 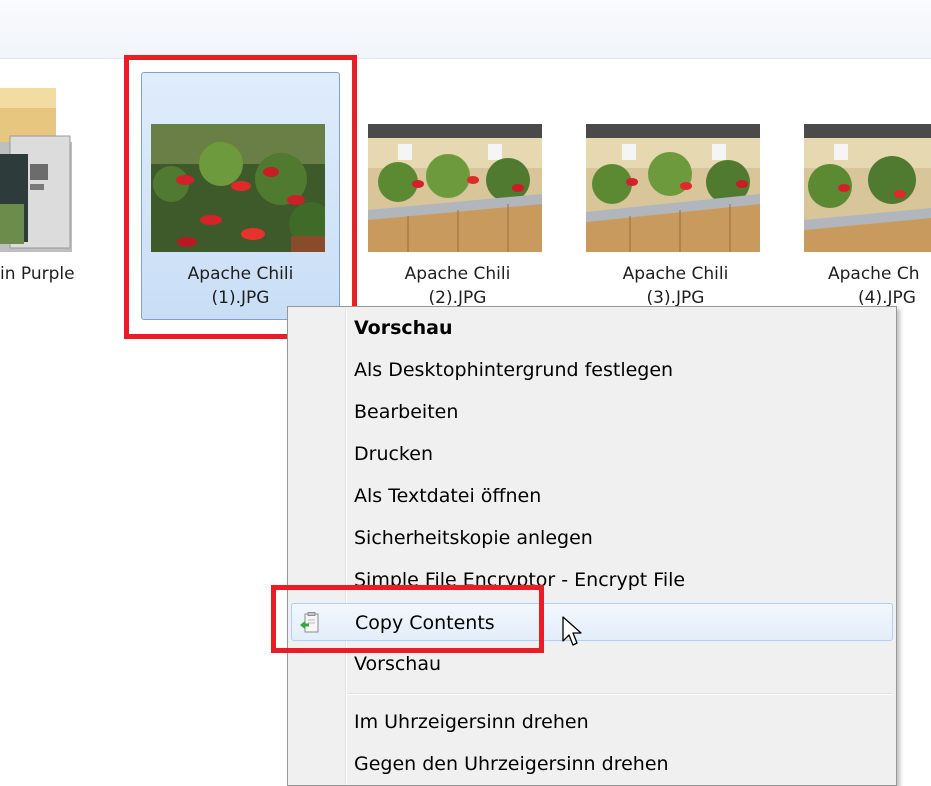 What do you see at coordinates (592, 454) in the screenshot?
I see `menu-item-print: Drucken` at bounding box center [592, 454].